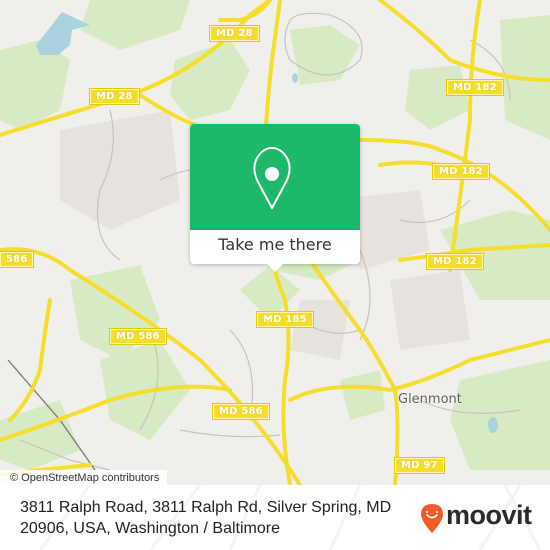 This screenshot has height=550, width=550. What do you see at coordinates (285, 319) in the screenshot?
I see `road-shield-md185: MD 185` at bounding box center [285, 319].